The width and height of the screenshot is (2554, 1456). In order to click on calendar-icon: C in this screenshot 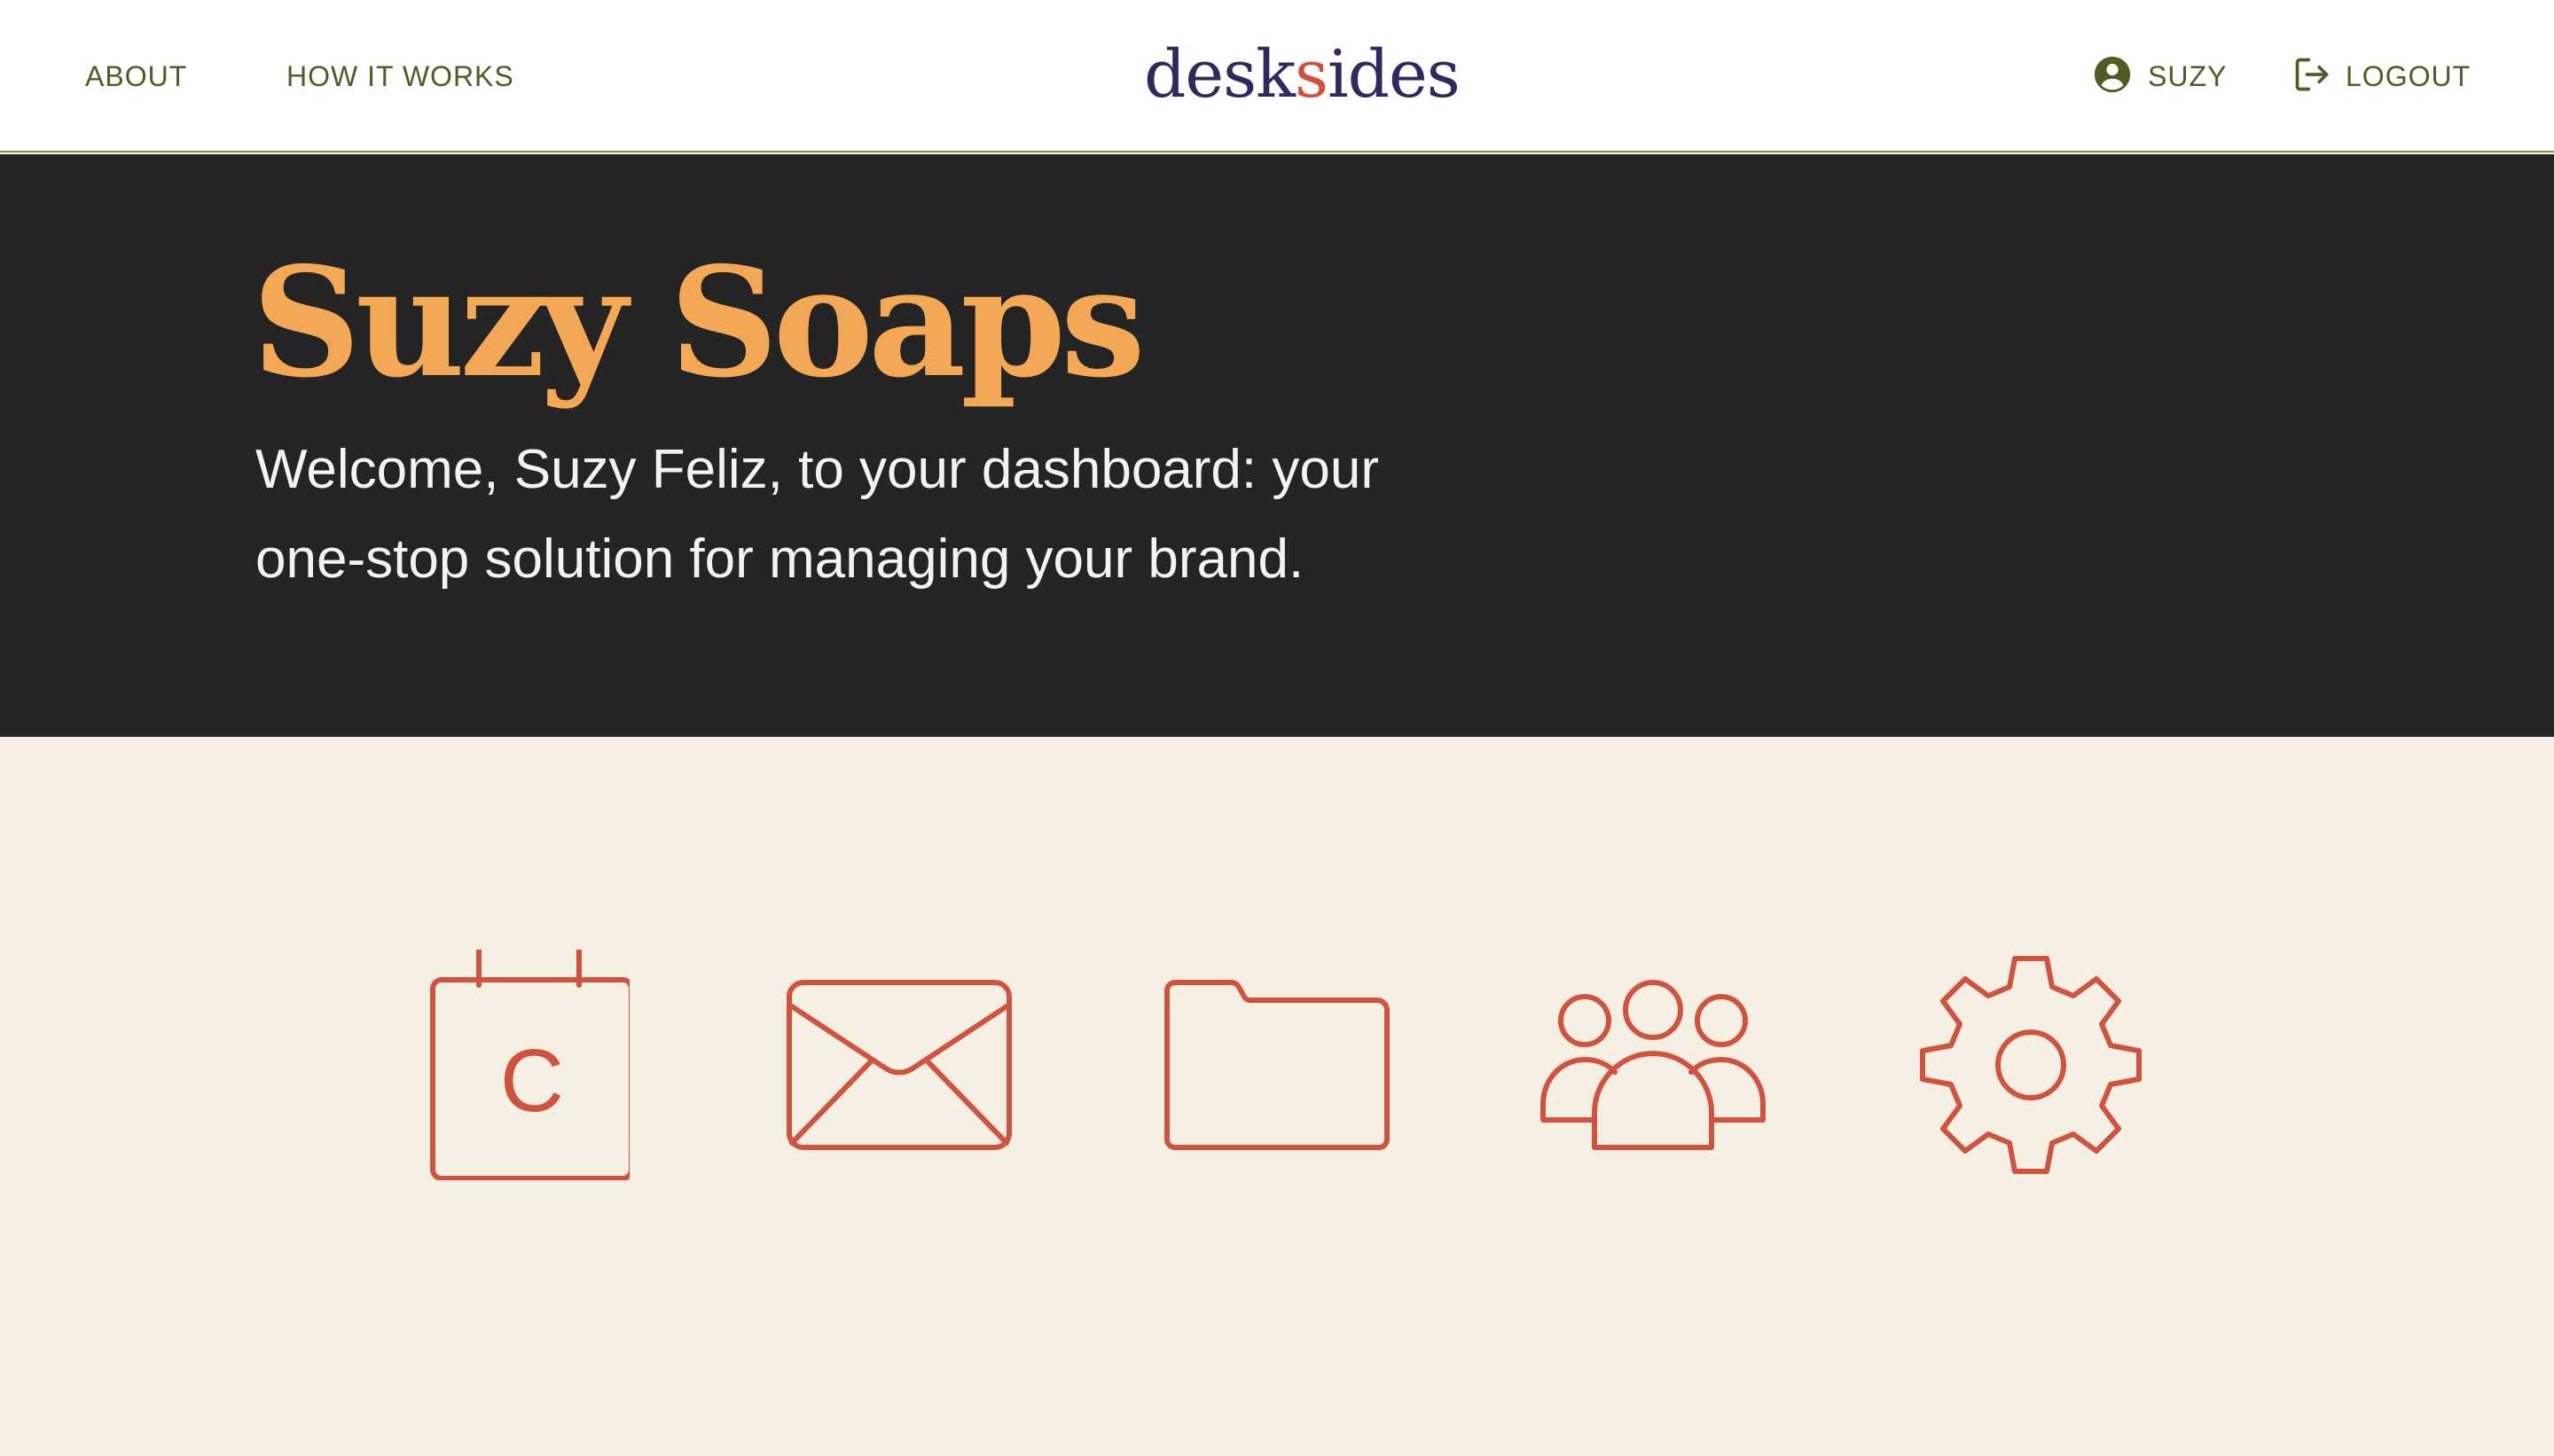, I will do `click(530, 1065)`.